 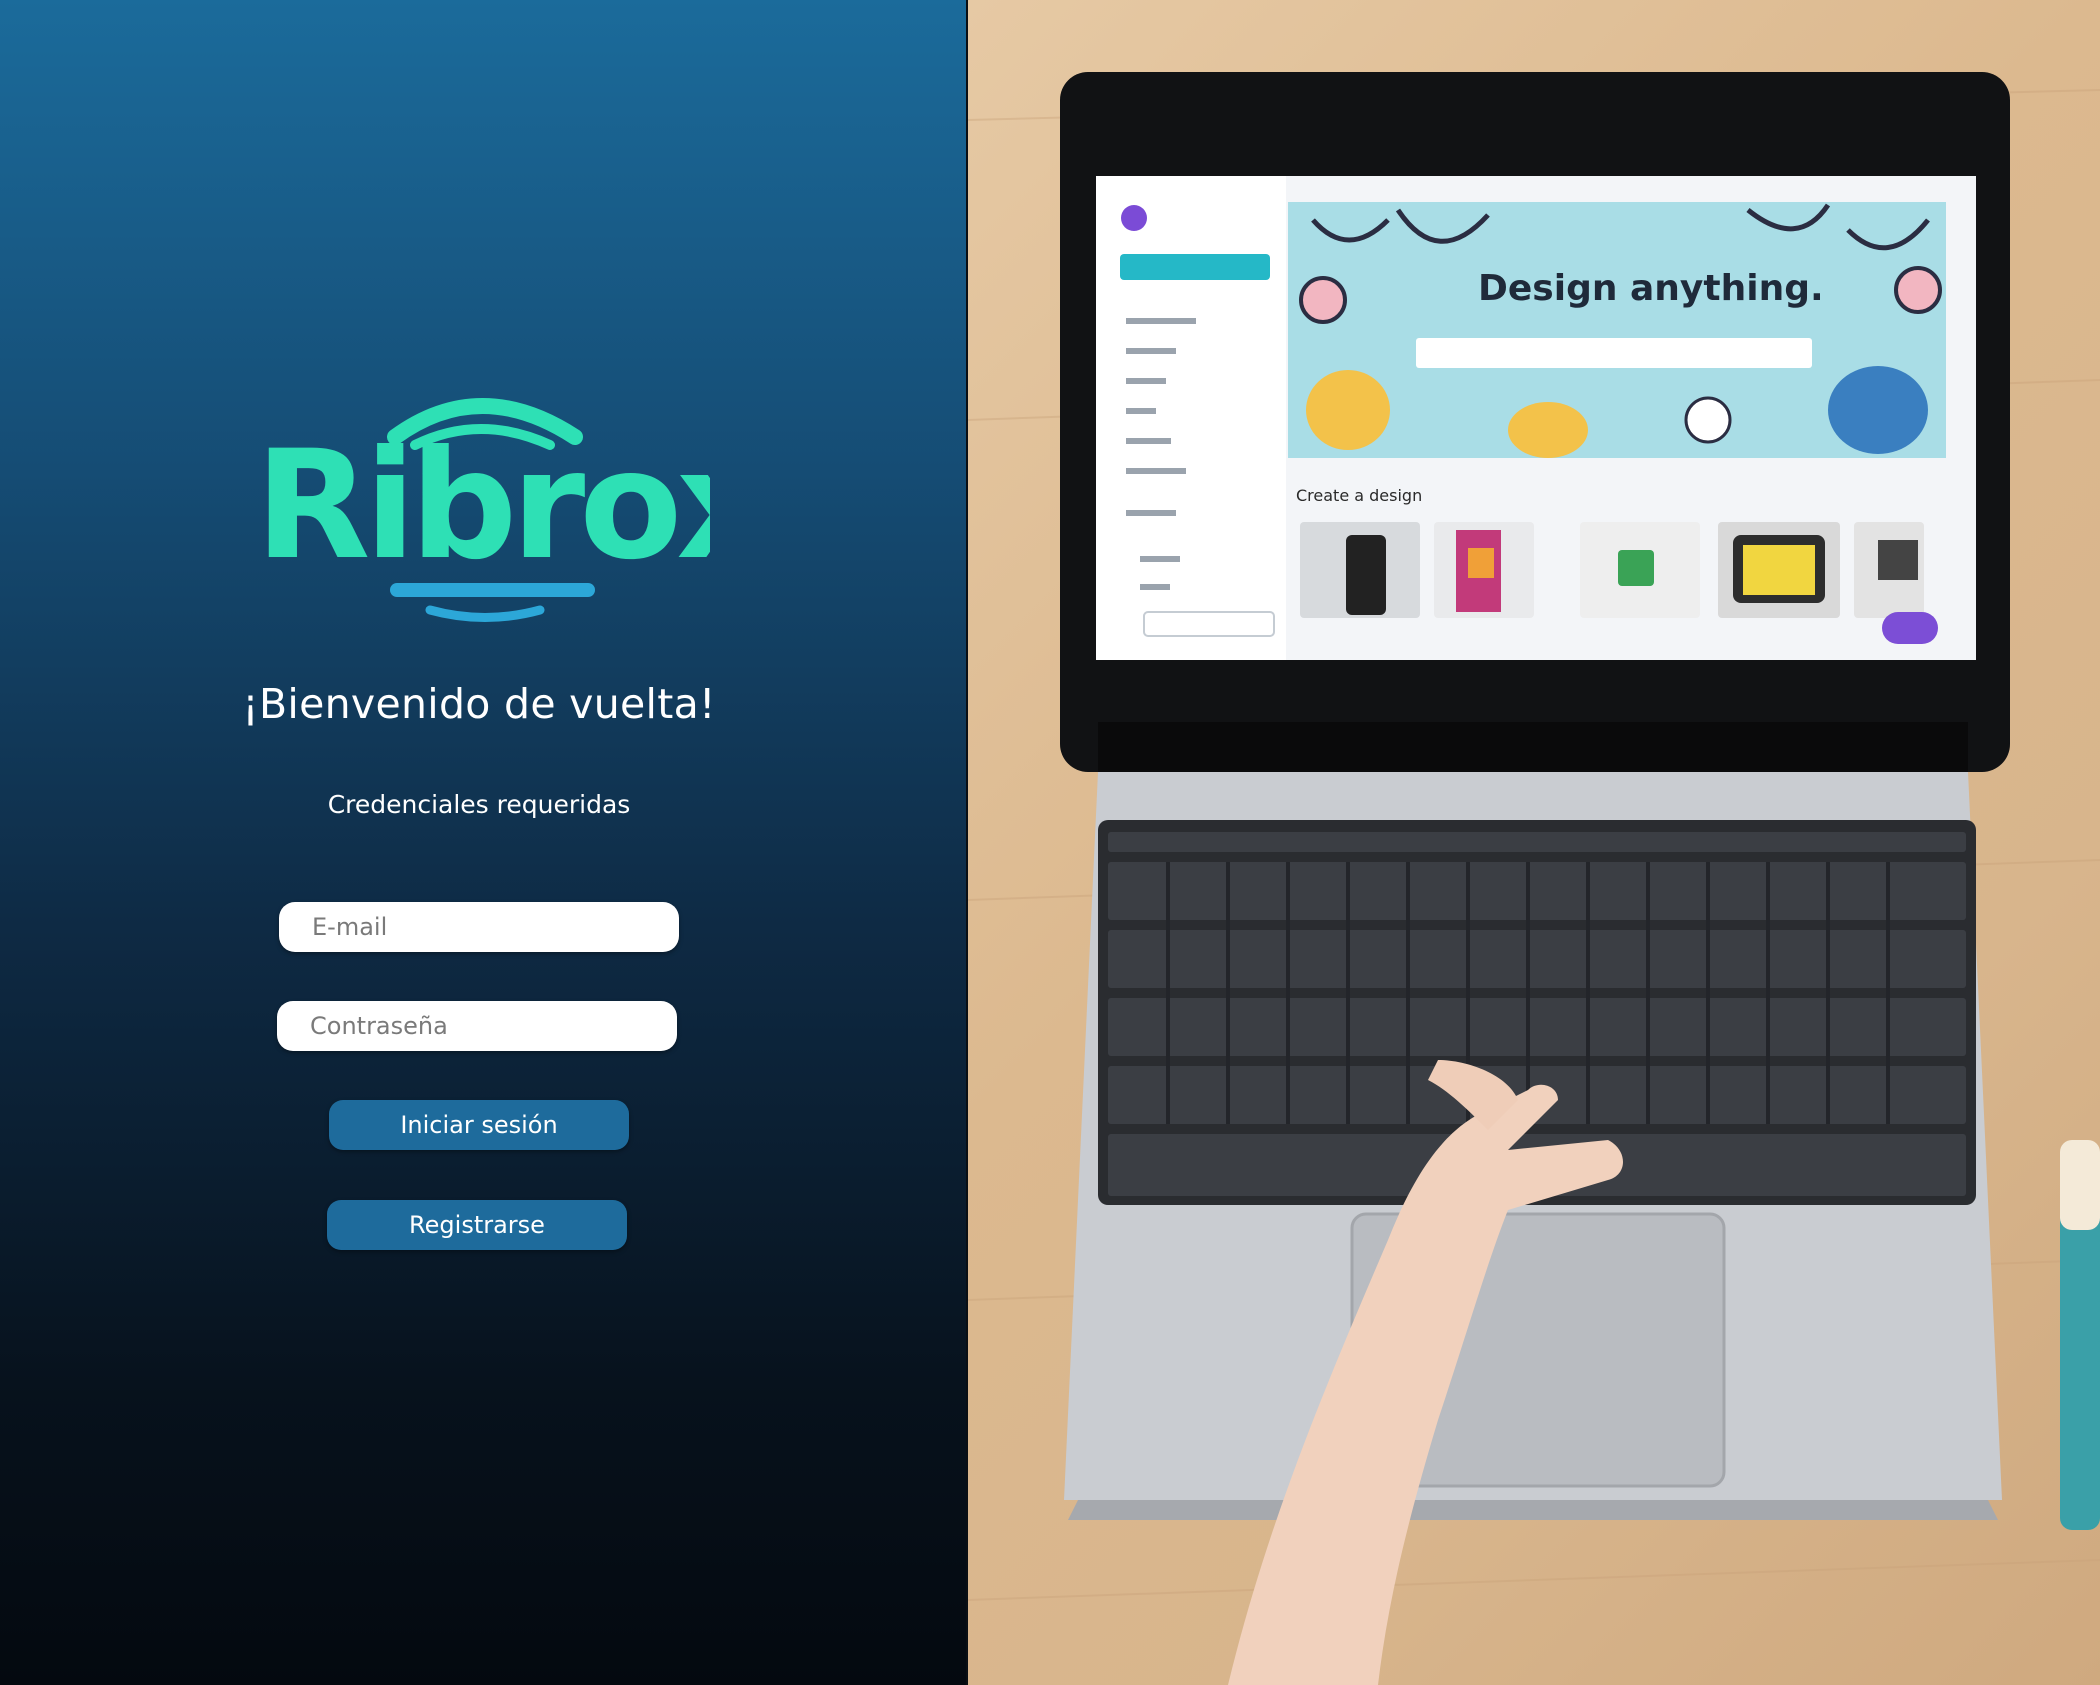 What do you see at coordinates (482, 506) in the screenshot?
I see `svg-text: Ribrox` at bounding box center [482, 506].